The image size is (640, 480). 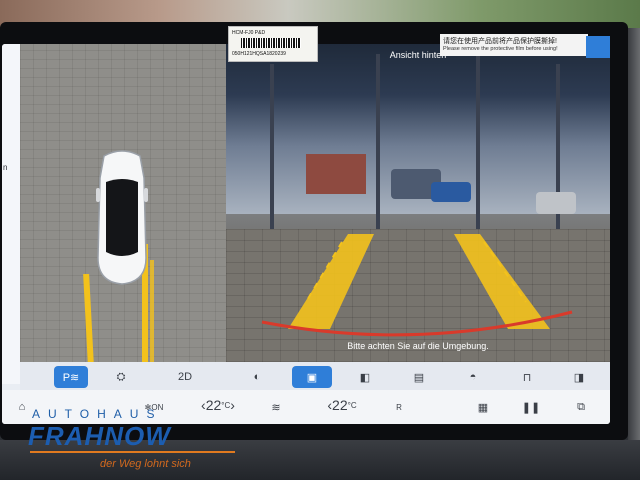 I want to click on watermark-brand: FRAHNOW, so click(x=99, y=436).